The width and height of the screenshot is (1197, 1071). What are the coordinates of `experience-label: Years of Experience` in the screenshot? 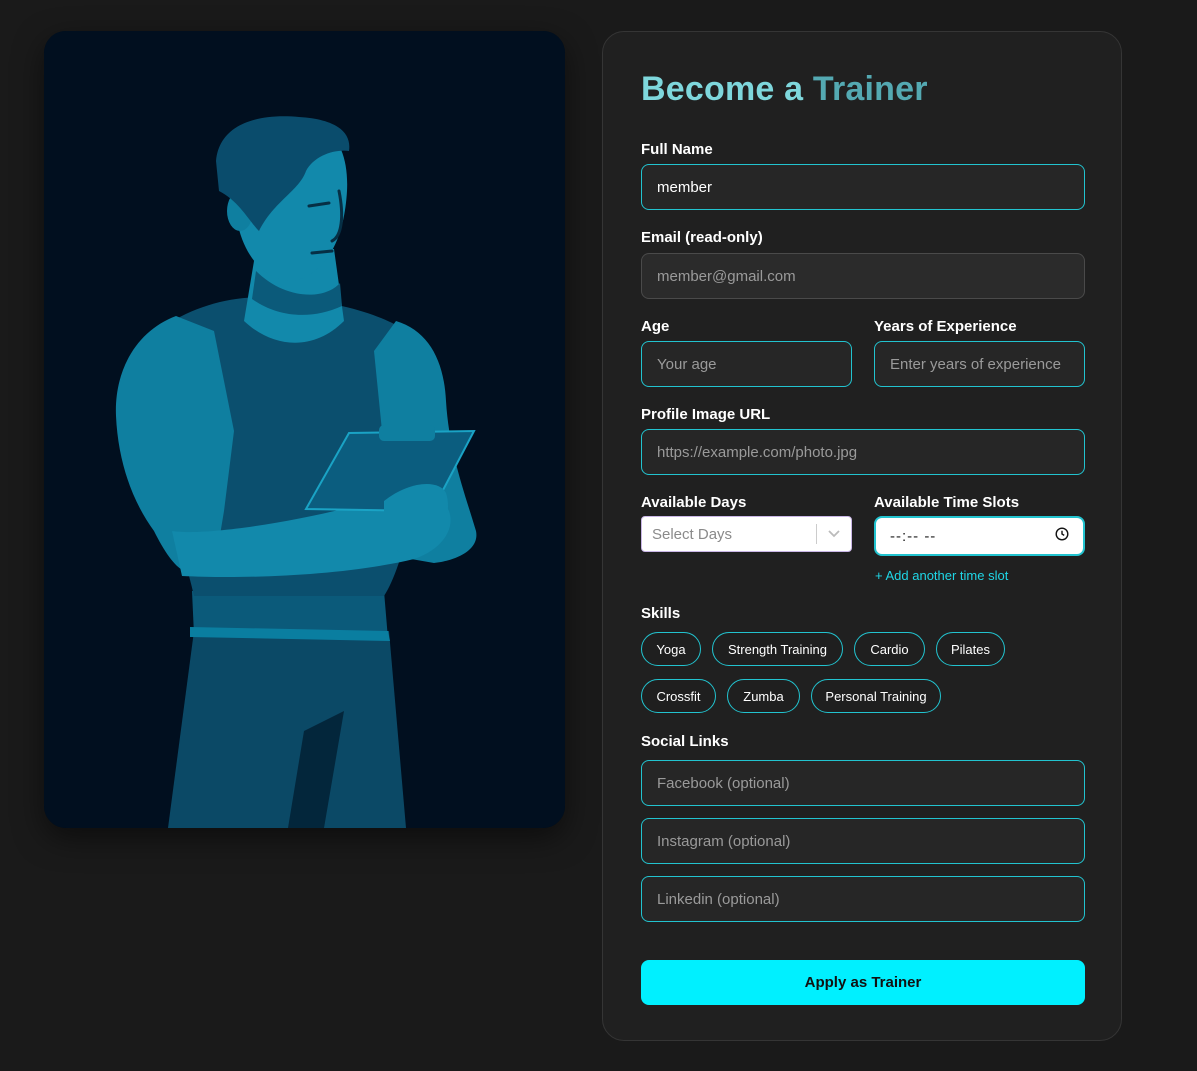 It's located at (945, 326).